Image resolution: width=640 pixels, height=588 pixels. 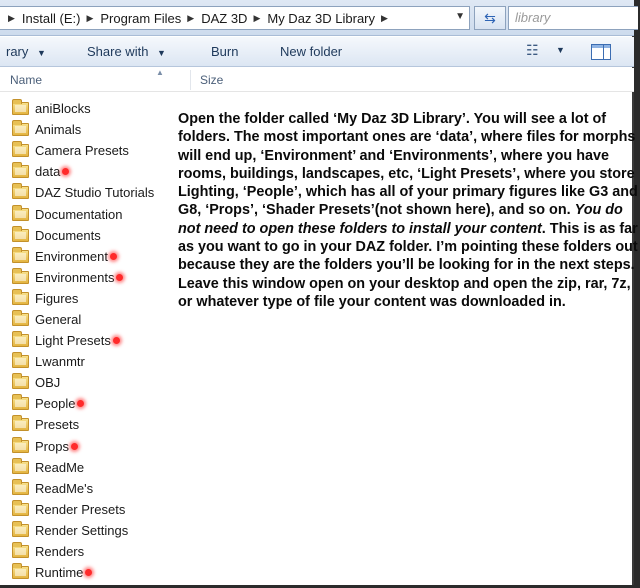 I want to click on folder-name: People, so click(x=55, y=404).